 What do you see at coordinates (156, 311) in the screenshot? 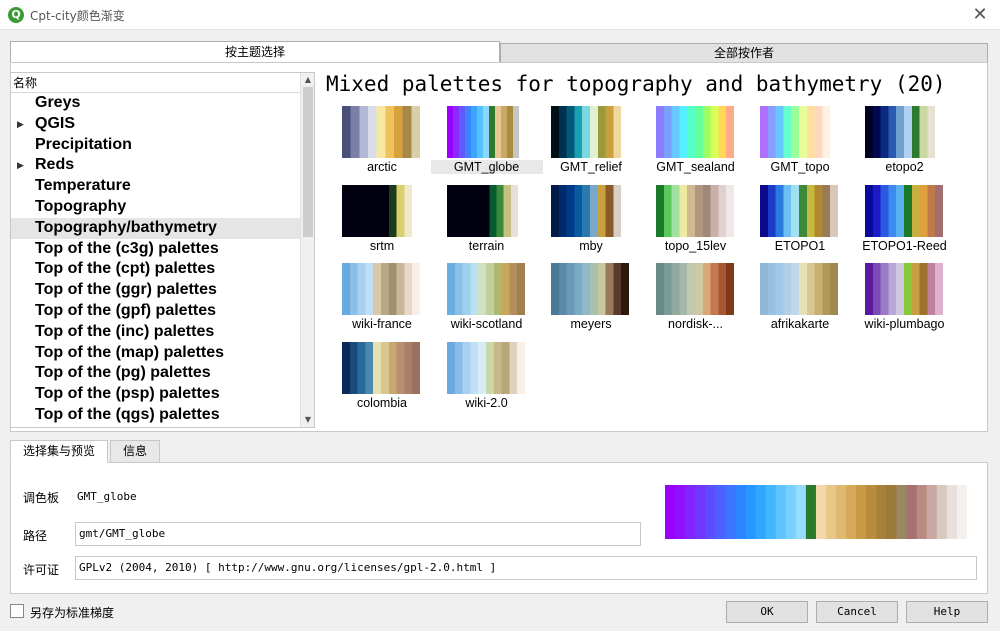
I see `tree-item: Top of the (gpf) palettes` at bounding box center [156, 311].